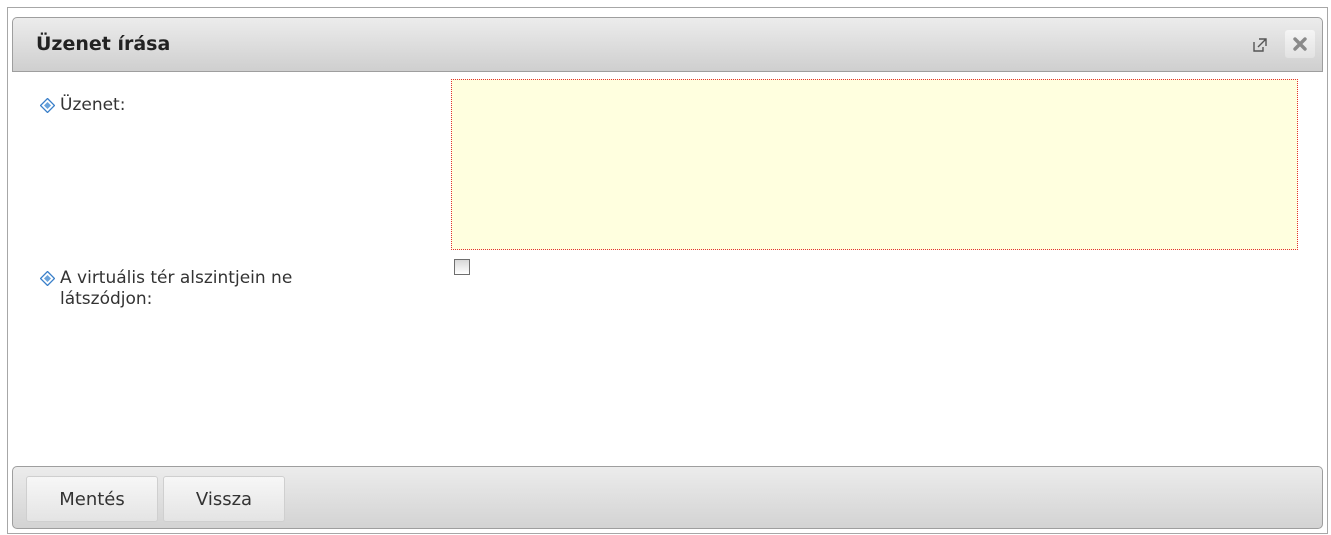  I want to click on message-label: Üzenet:, so click(220, 106).